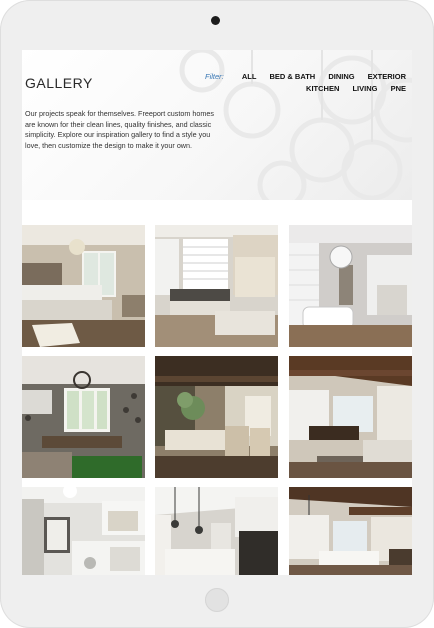  What do you see at coordinates (341, 77) in the screenshot?
I see `filter-dining: DINING` at bounding box center [341, 77].